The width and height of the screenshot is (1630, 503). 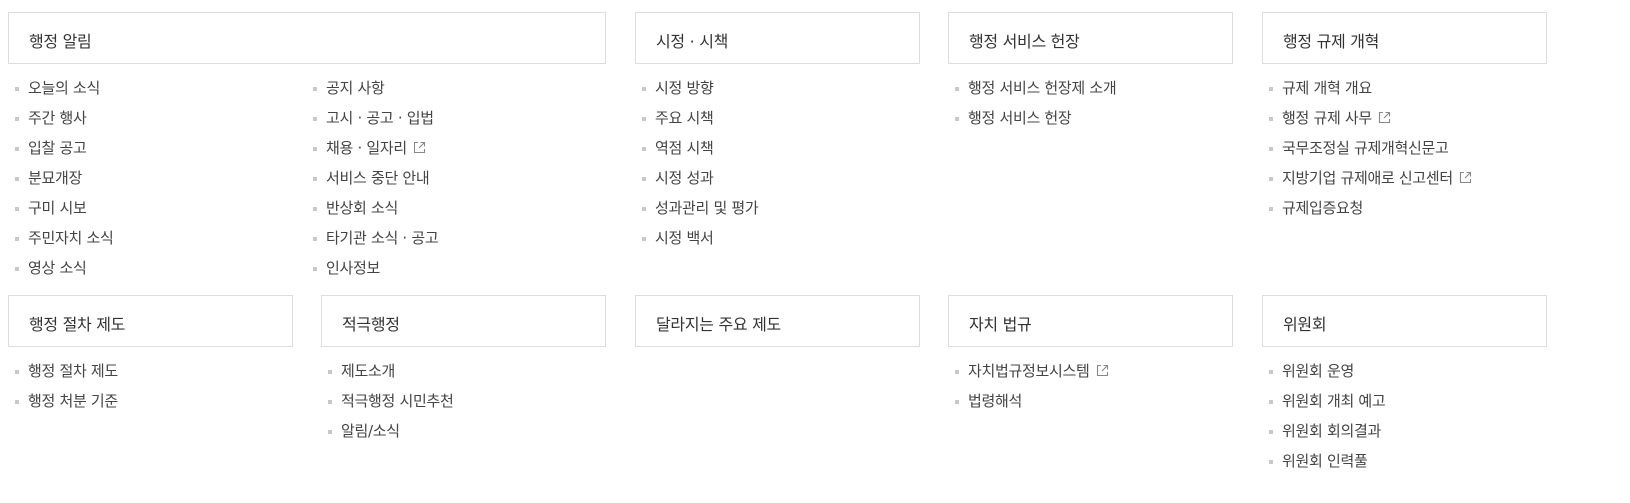 I want to click on procedure-list: 행정 절차 제도 행정 처분 기준, so click(x=63, y=391).